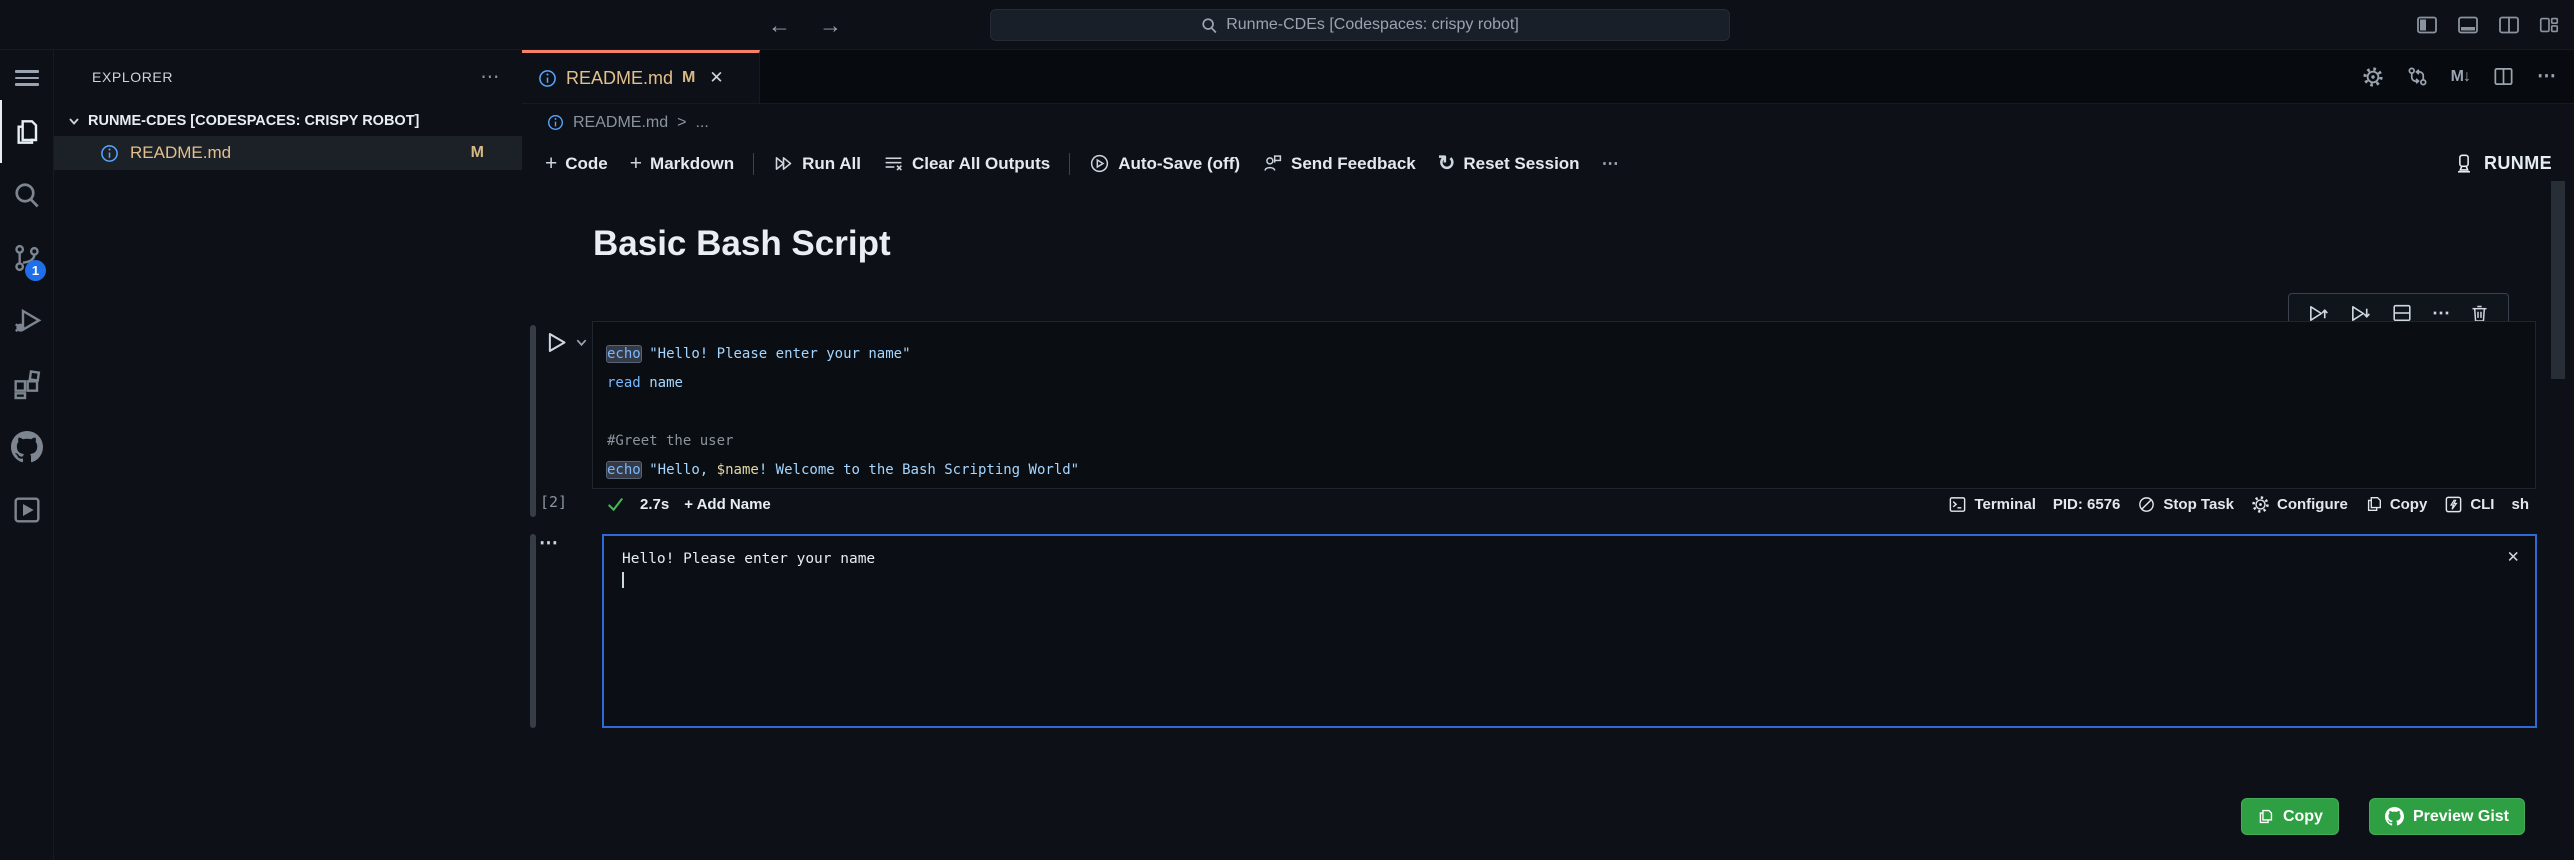  What do you see at coordinates (2417, 76) in the screenshot?
I see `compare-changes-icon` at bounding box center [2417, 76].